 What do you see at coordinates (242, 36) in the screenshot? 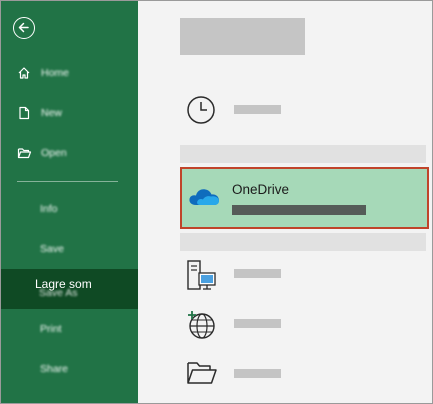
I see `page-title-placeholder` at bounding box center [242, 36].